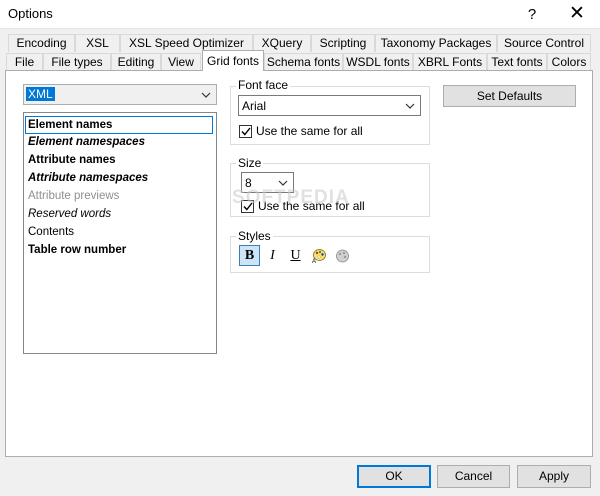 This screenshot has width=600, height=496. Describe the element at coordinates (88, 179) in the screenshot. I see `list-item-attribute-namespaces: Attribute namespaces` at that location.